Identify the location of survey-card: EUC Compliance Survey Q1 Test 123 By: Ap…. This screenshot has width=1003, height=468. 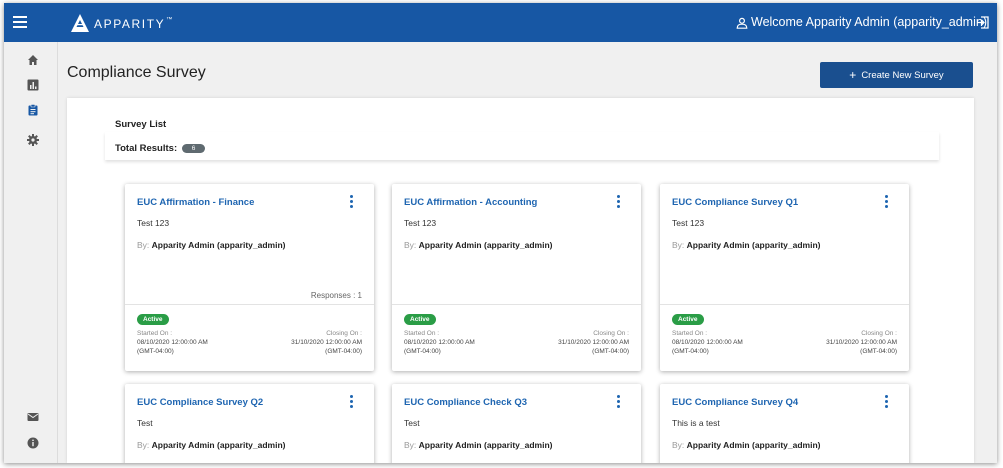
(784, 277).